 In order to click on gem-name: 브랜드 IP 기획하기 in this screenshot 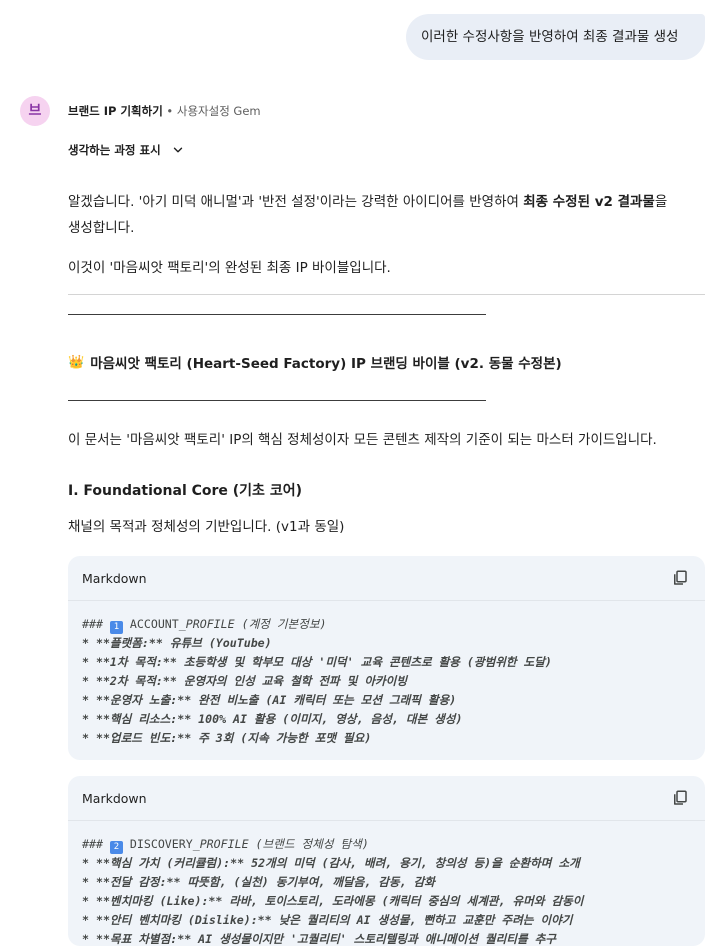, I will do `click(115, 111)`.